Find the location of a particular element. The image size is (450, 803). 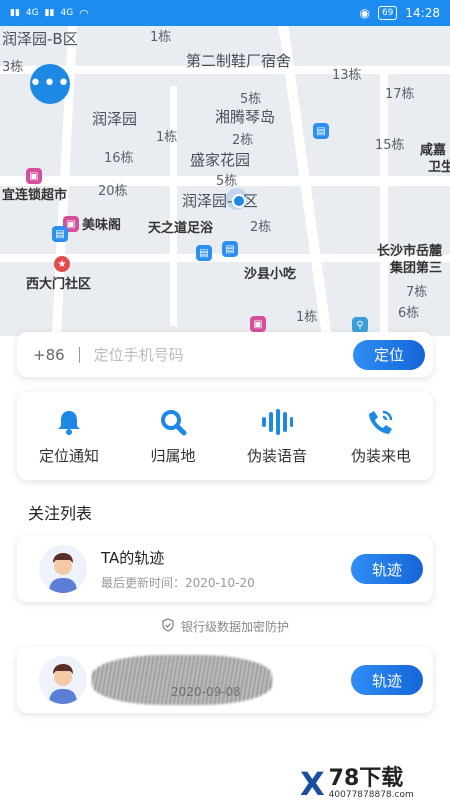

building-label: 13栋 is located at coordinates (347, 75).